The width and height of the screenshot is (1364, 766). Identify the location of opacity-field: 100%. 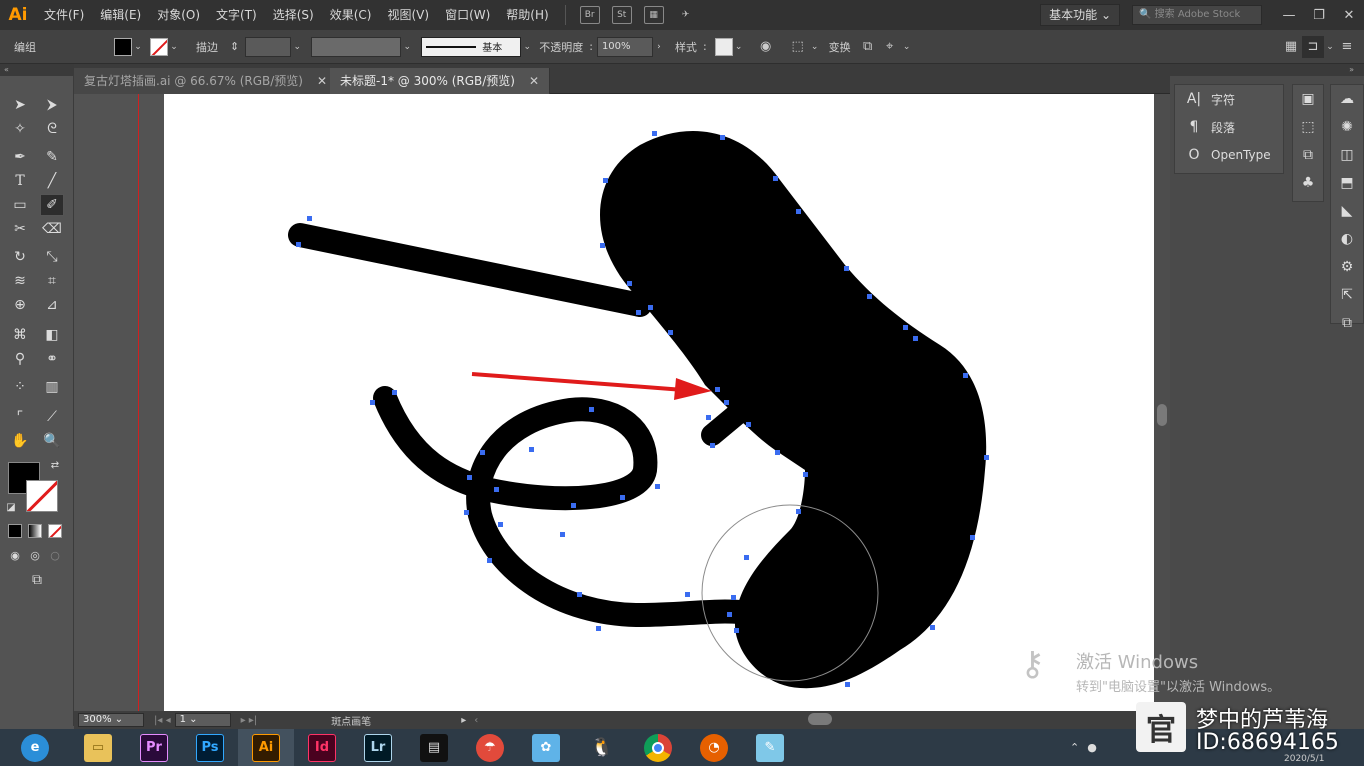
(624, 46).